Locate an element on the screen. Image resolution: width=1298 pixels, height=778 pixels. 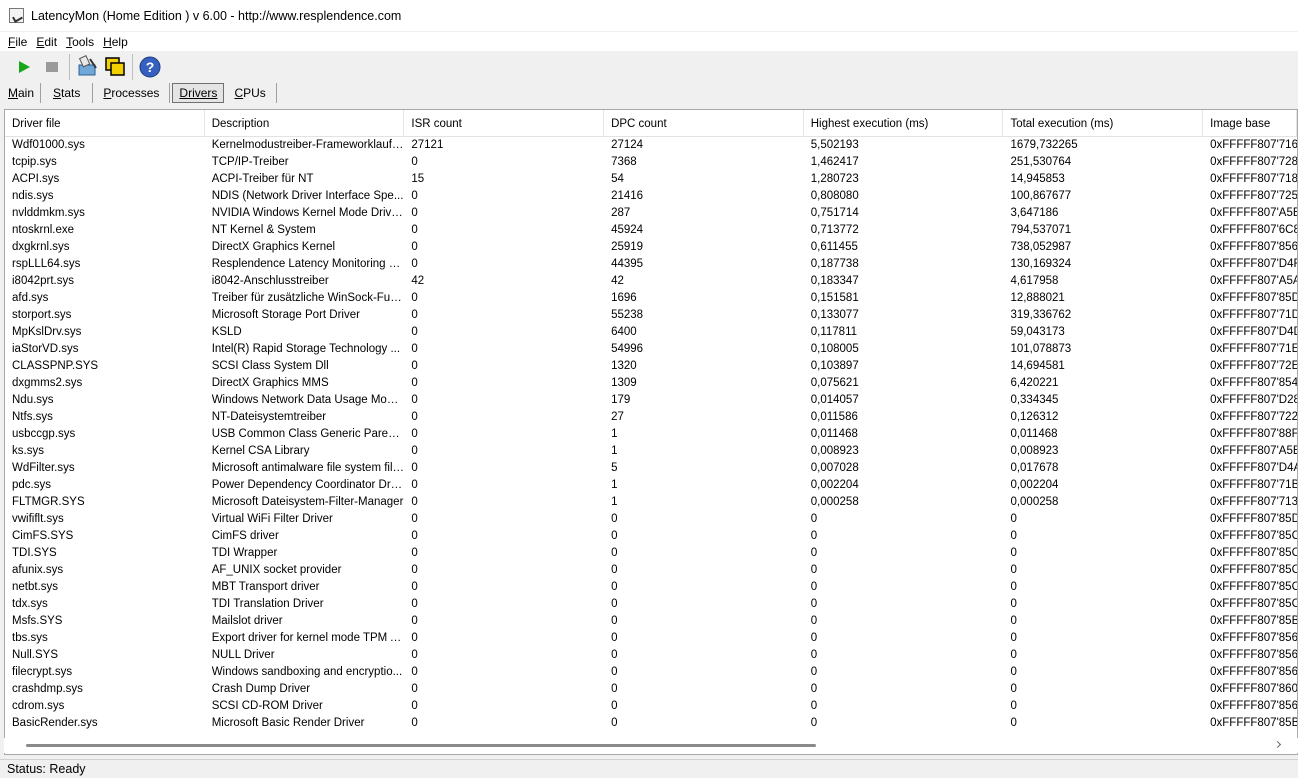
copy-windows-button is located at coordinates (115, 67).